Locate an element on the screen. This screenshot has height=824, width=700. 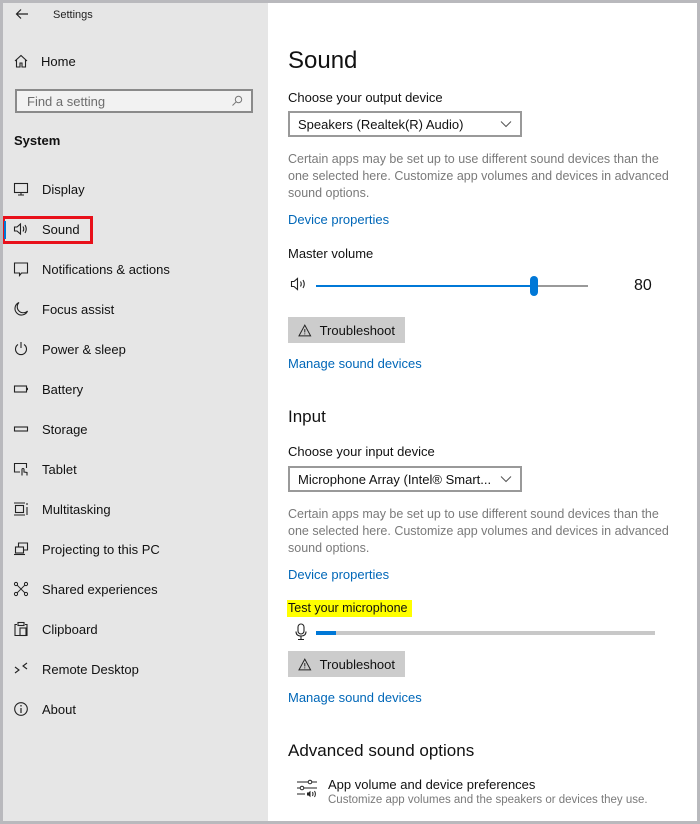
sidebar-item-label: Display is located at coordinates (63, 189).